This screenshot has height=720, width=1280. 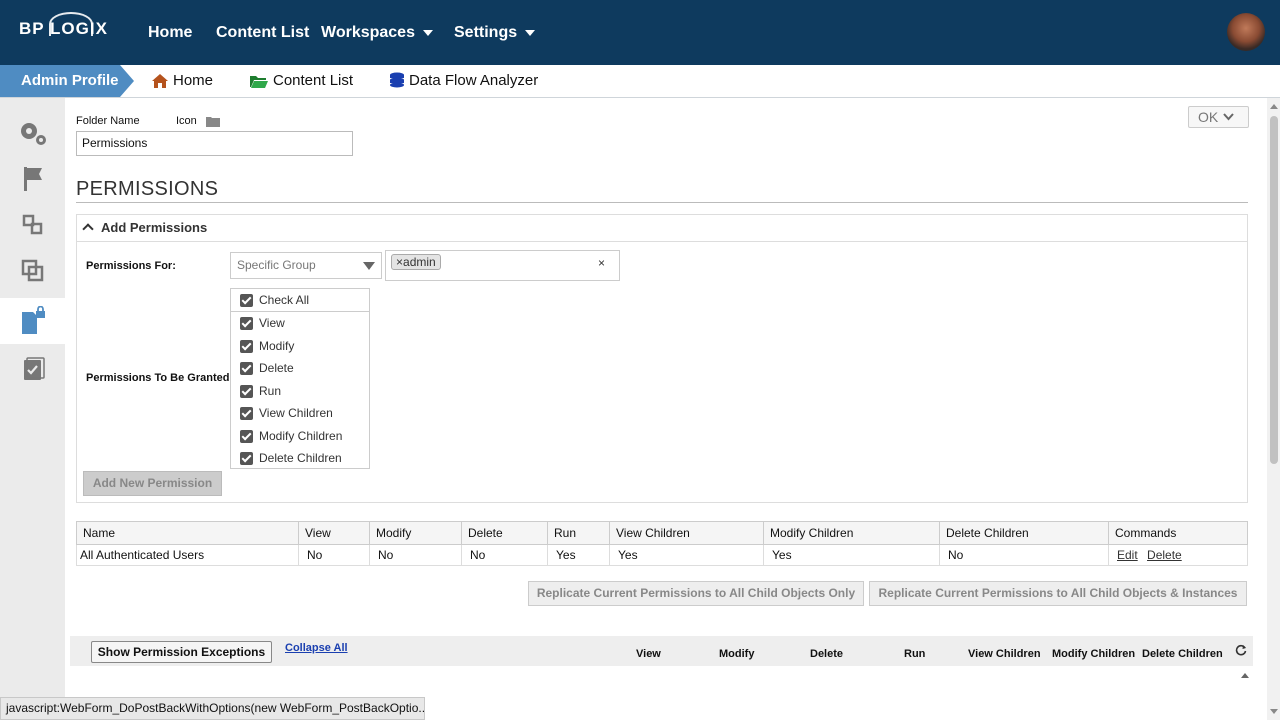 I want to click on show-permission-exceptions-button: Show Permission Exceptions, so click(x=181, y=652).